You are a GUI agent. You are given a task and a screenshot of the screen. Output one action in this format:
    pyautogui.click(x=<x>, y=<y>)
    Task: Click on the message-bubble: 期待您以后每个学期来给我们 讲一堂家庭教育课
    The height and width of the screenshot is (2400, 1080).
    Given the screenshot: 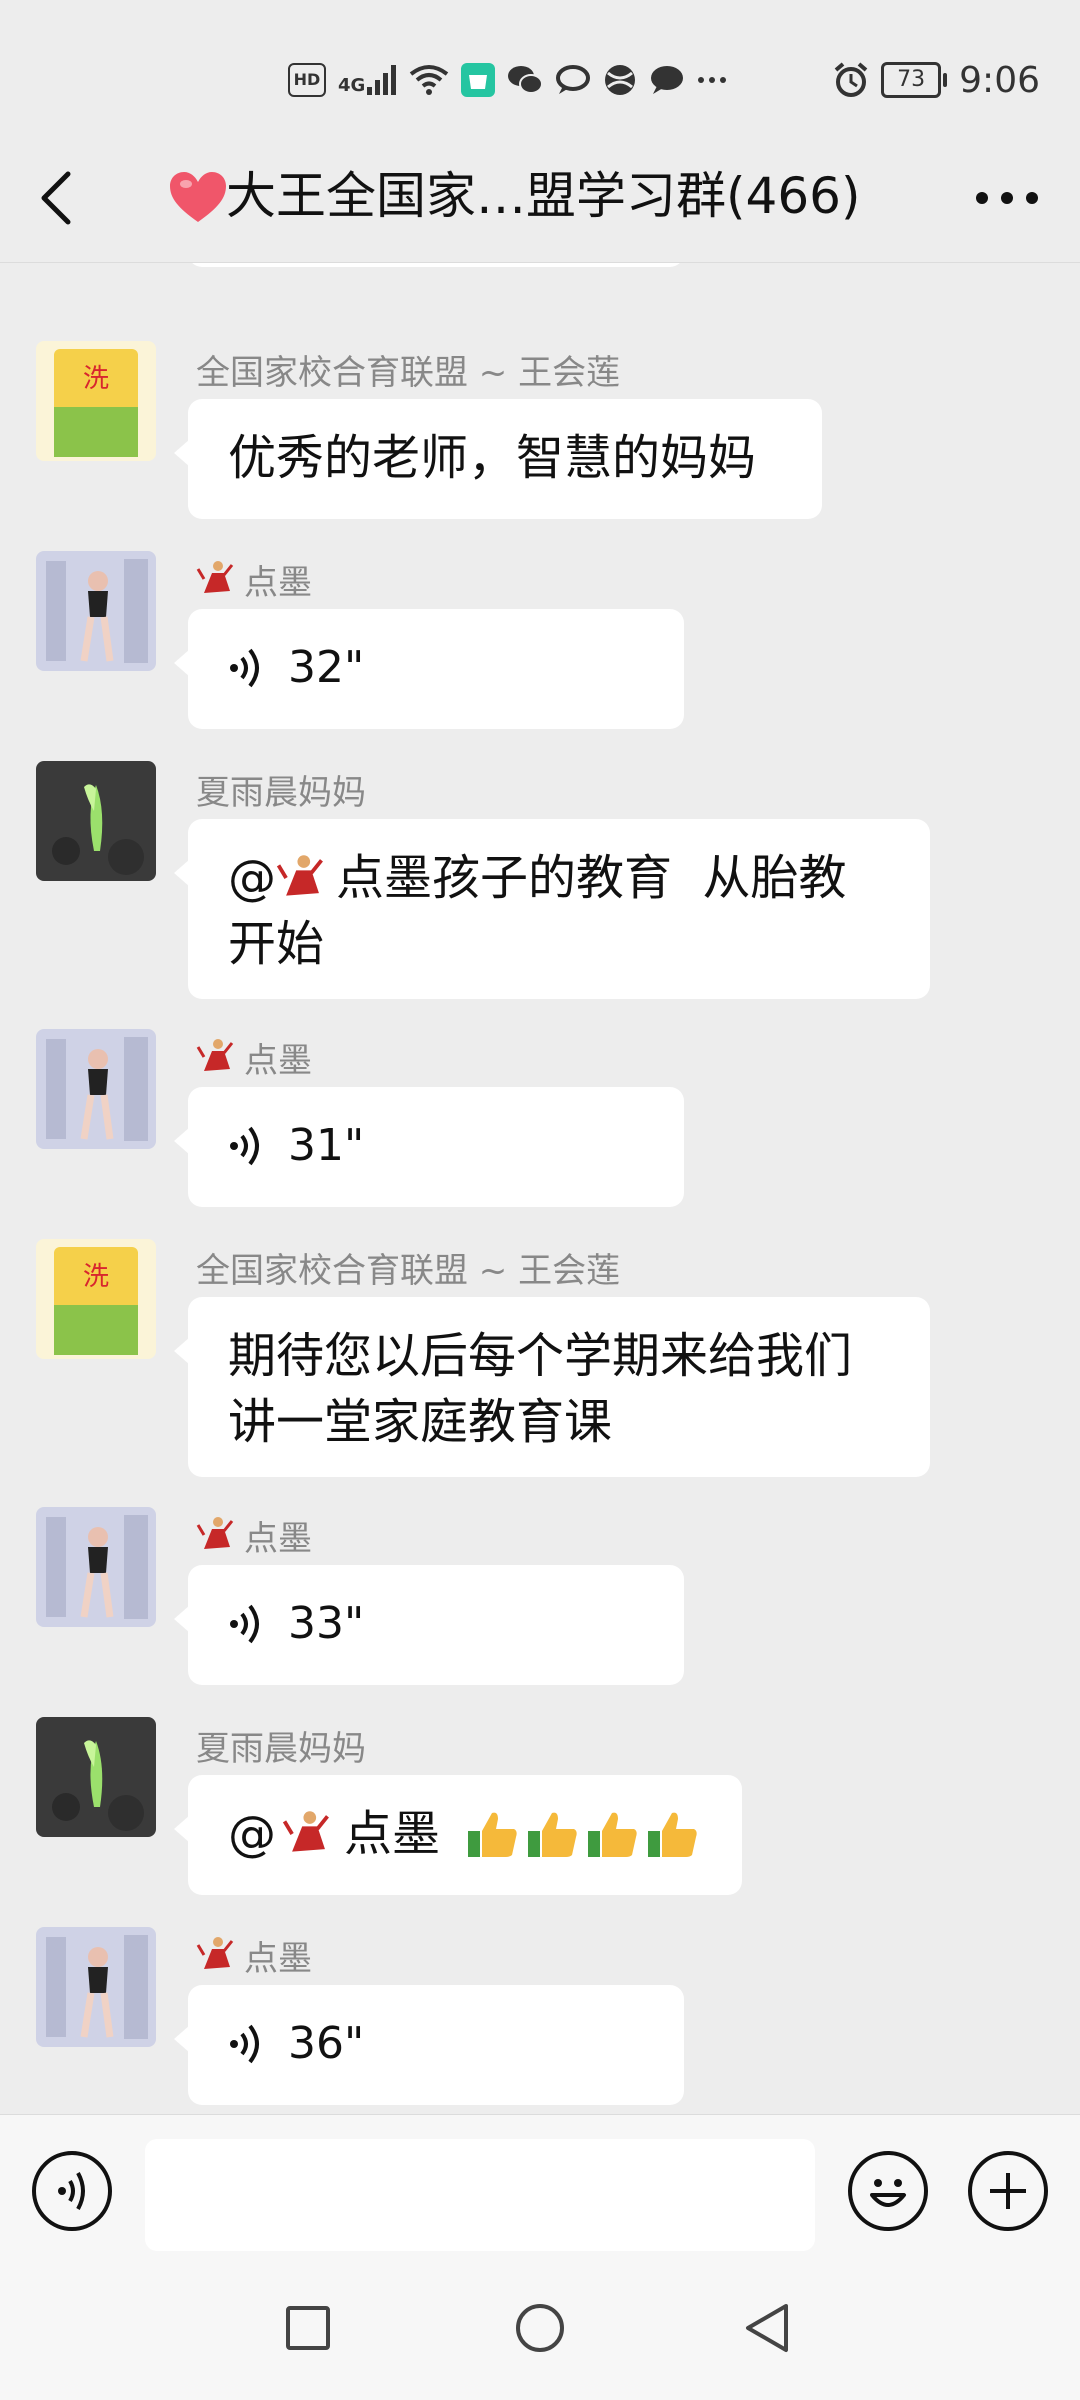 What is the action you would take?
    pyautogui.click(x=552, y=1387)
    